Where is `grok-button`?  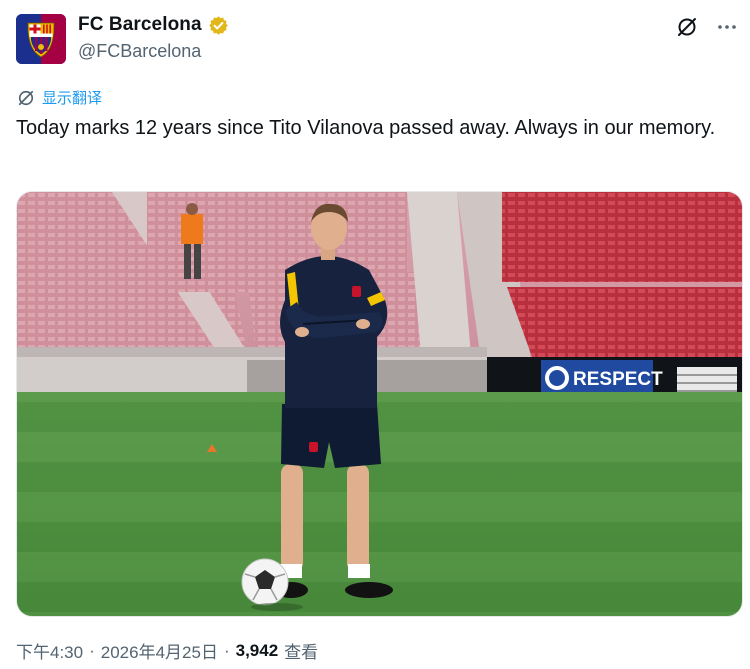
grok-button is located at coordinates (687, 27).